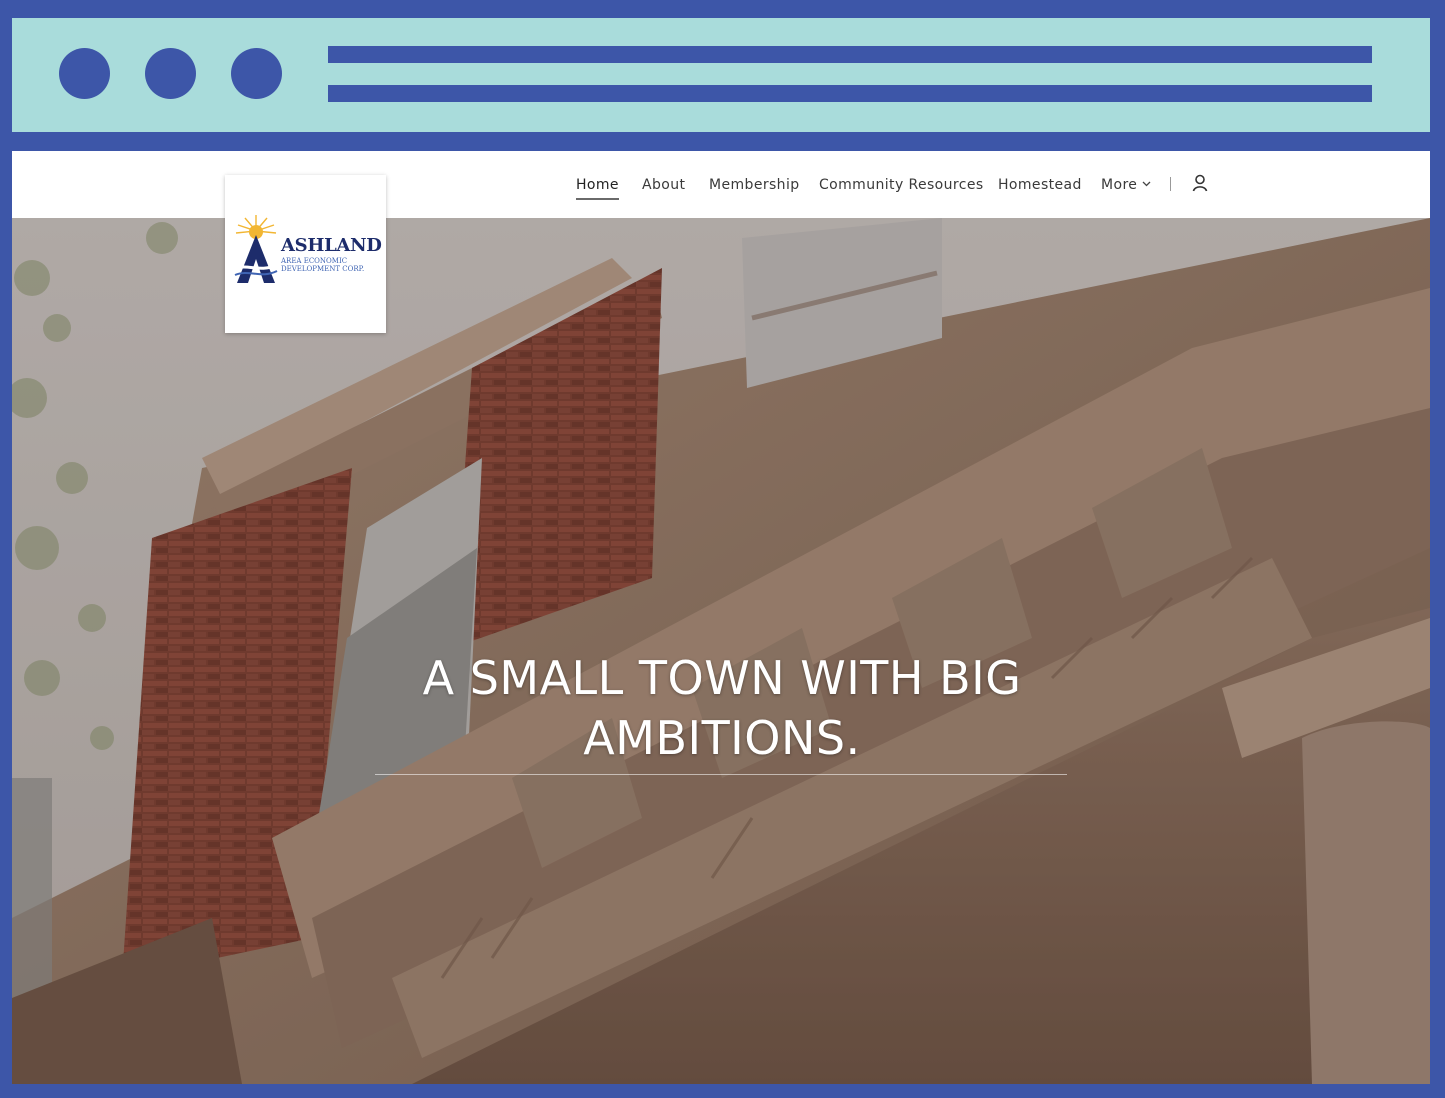 The image size is (1445, 1098). What do you see at coordinates (722, 738) in the screenshot?
I see `hero-title-line-2: AMBITIONS.` at bounding box center [722, 738].